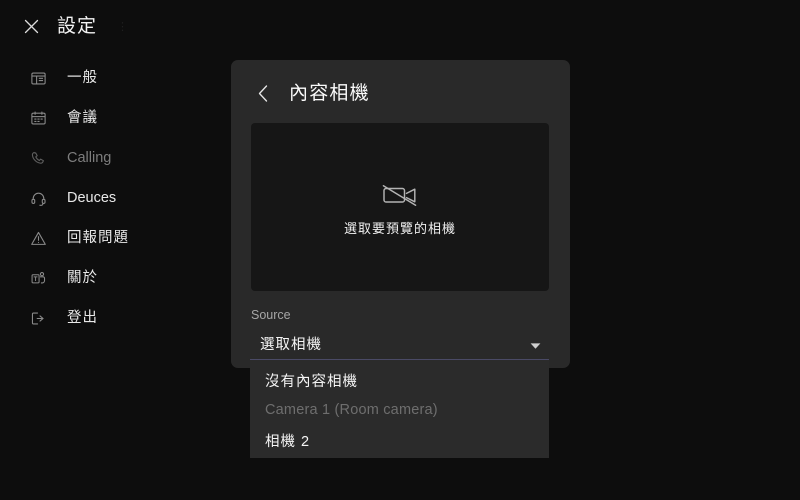  What do you see at coordinates (82, 317) in the screenshot?
I see `sidebar-item-label: 登出` at bounding box center [82, 317].